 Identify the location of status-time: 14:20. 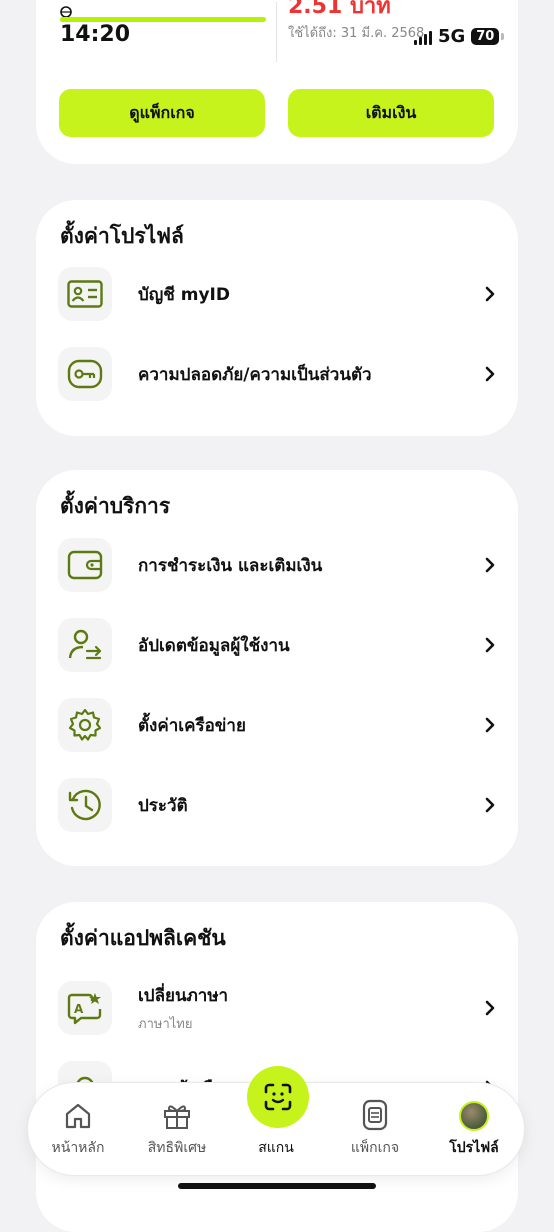
(95, 34).